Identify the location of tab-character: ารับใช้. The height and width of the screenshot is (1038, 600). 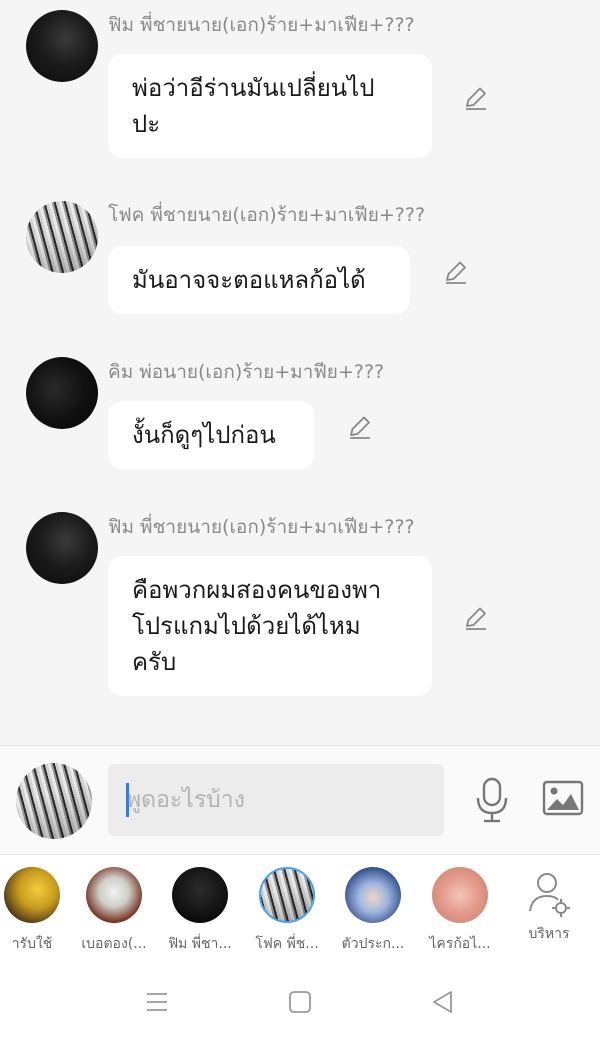
(38, 911).